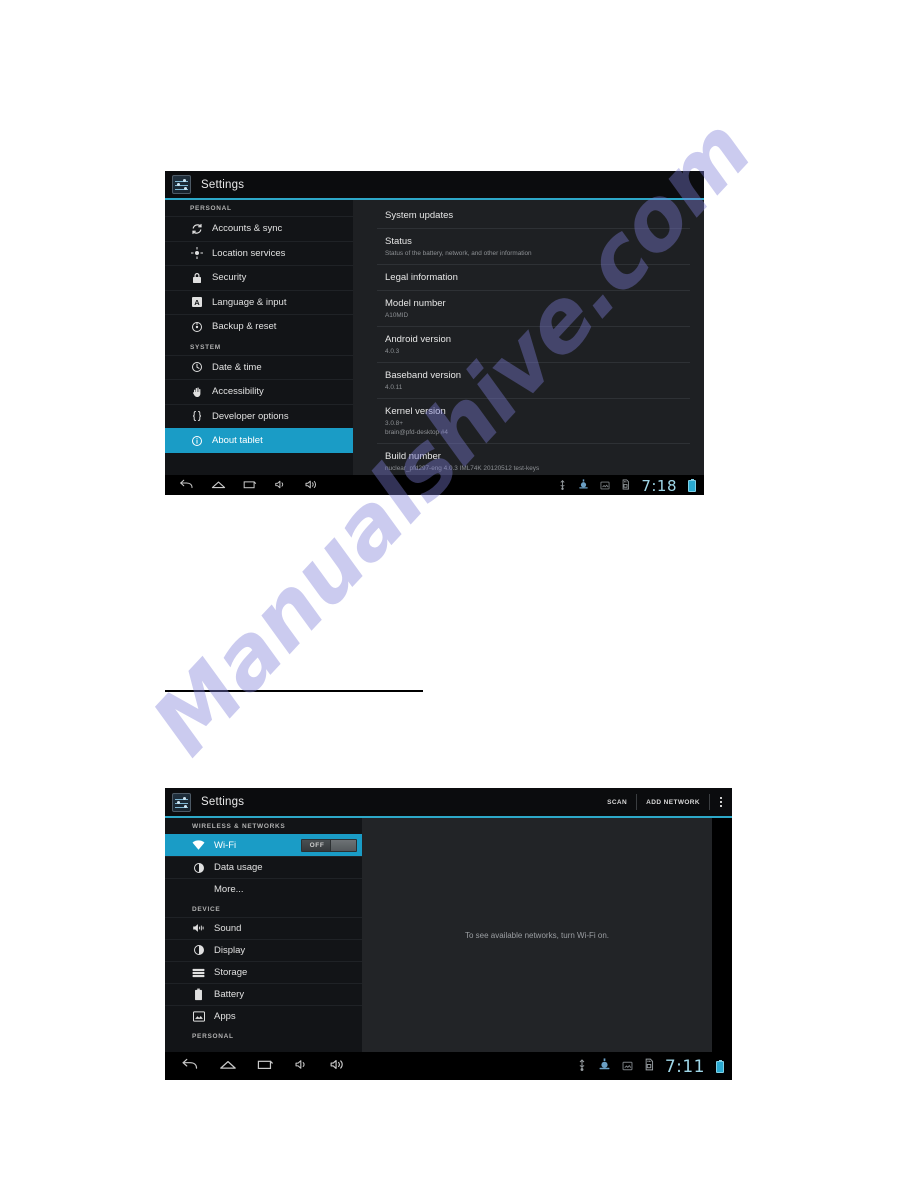  Describe the element at coordinates (673, 802) in the screenshot. I see `add-network-button: ADD NETWORK` at that location.